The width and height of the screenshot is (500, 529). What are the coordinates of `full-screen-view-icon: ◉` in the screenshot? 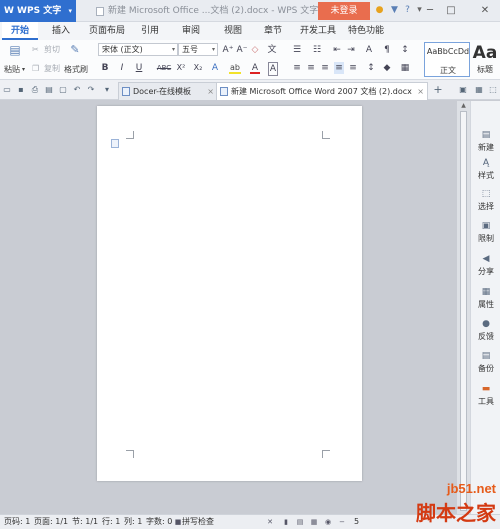 It's located at (328, 522).